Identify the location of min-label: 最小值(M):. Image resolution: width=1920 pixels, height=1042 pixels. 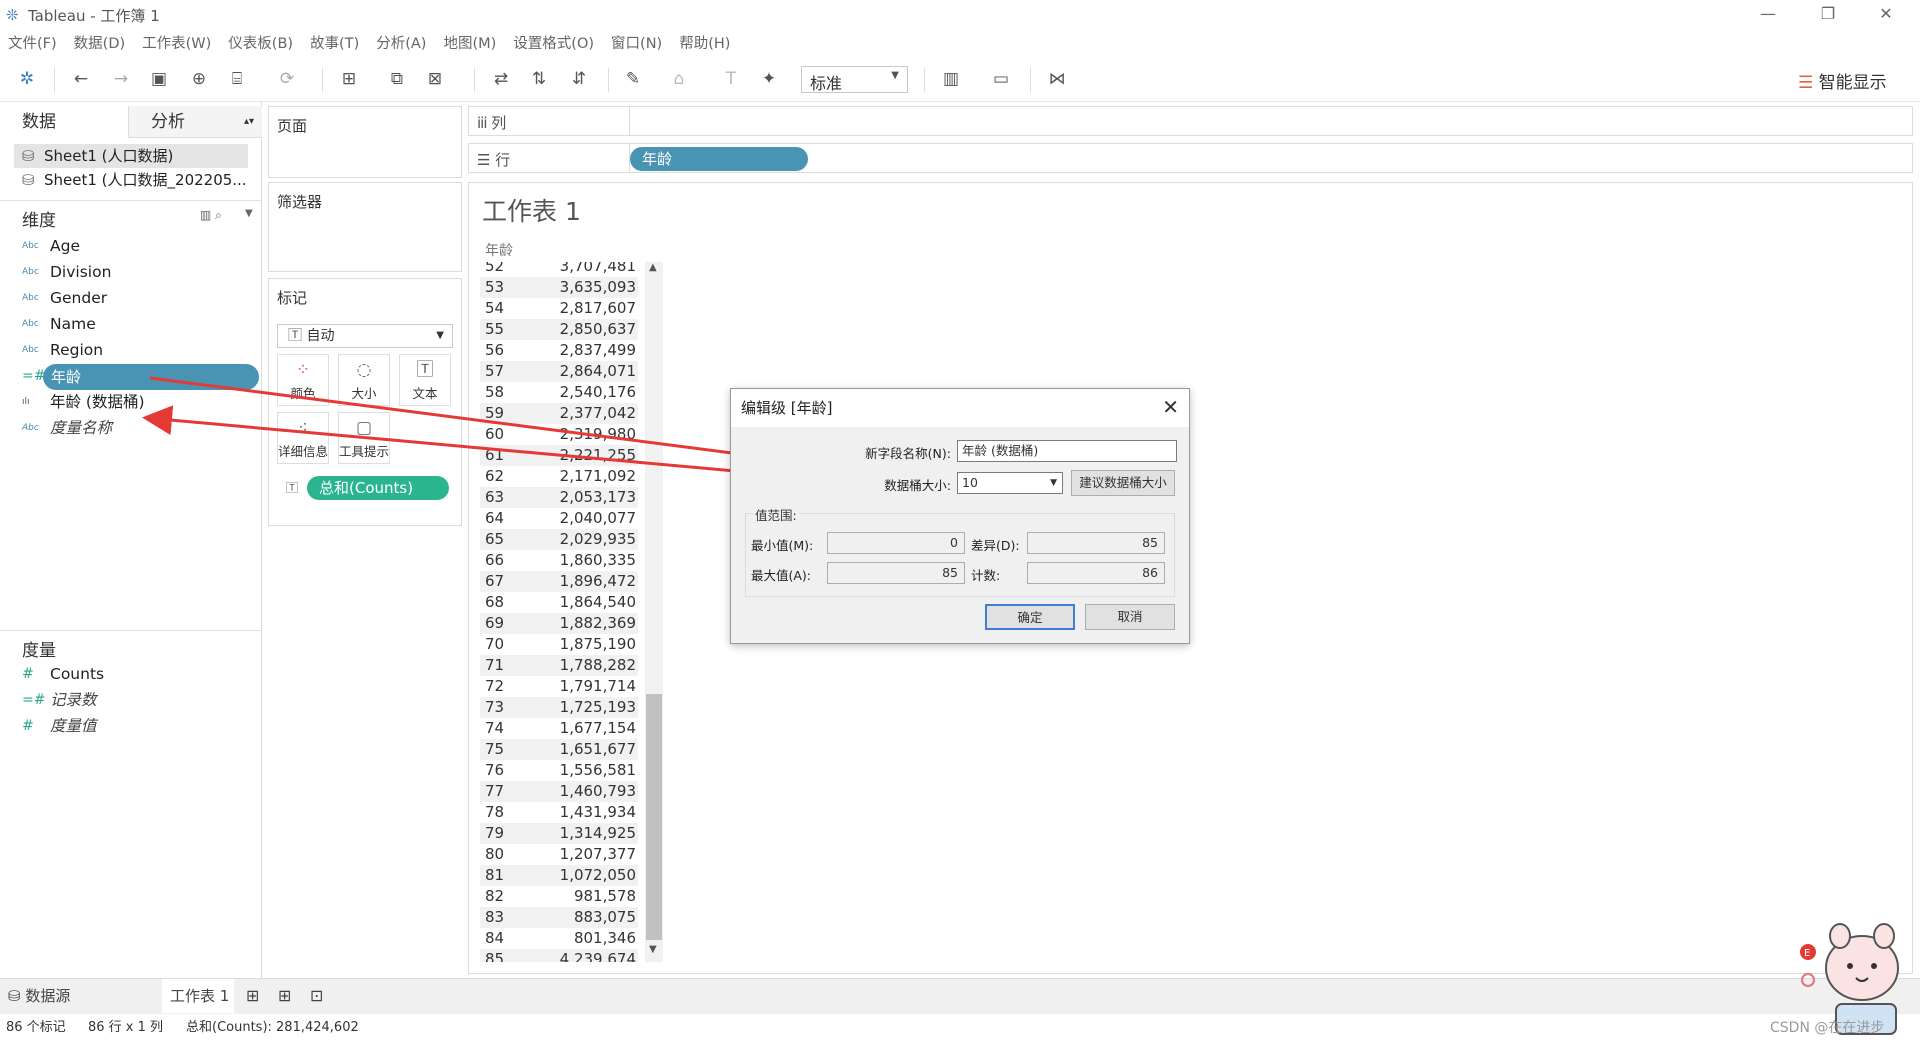
(782, 545).